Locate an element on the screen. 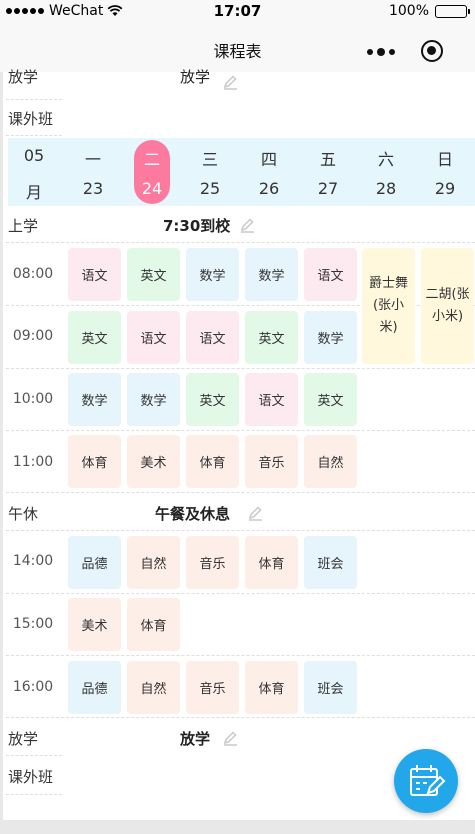 This screenshot has height=834, width=475. date-mon: 23 is located at coordinates (93, 188).